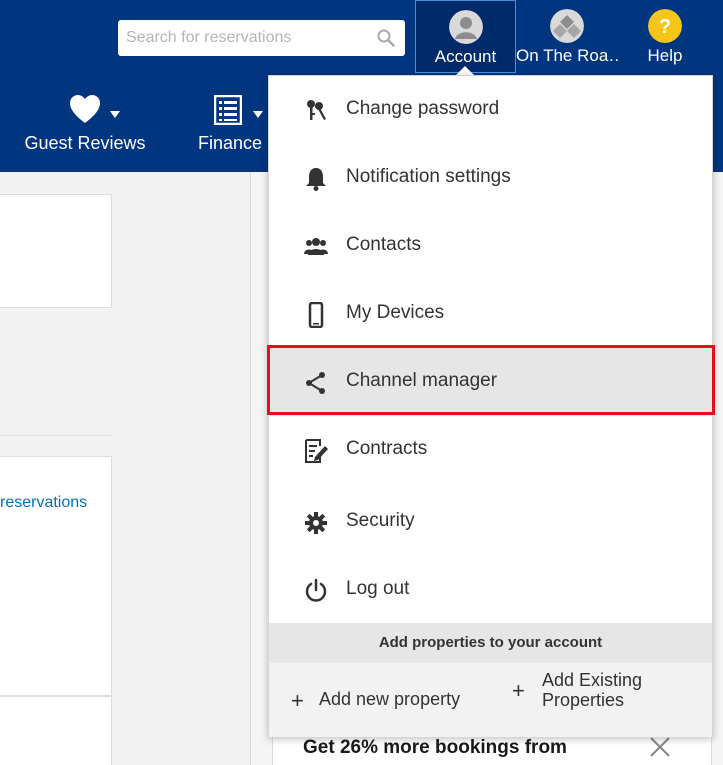 The image size is (723, 765). I want to click on section-divider, so click(56, 435).